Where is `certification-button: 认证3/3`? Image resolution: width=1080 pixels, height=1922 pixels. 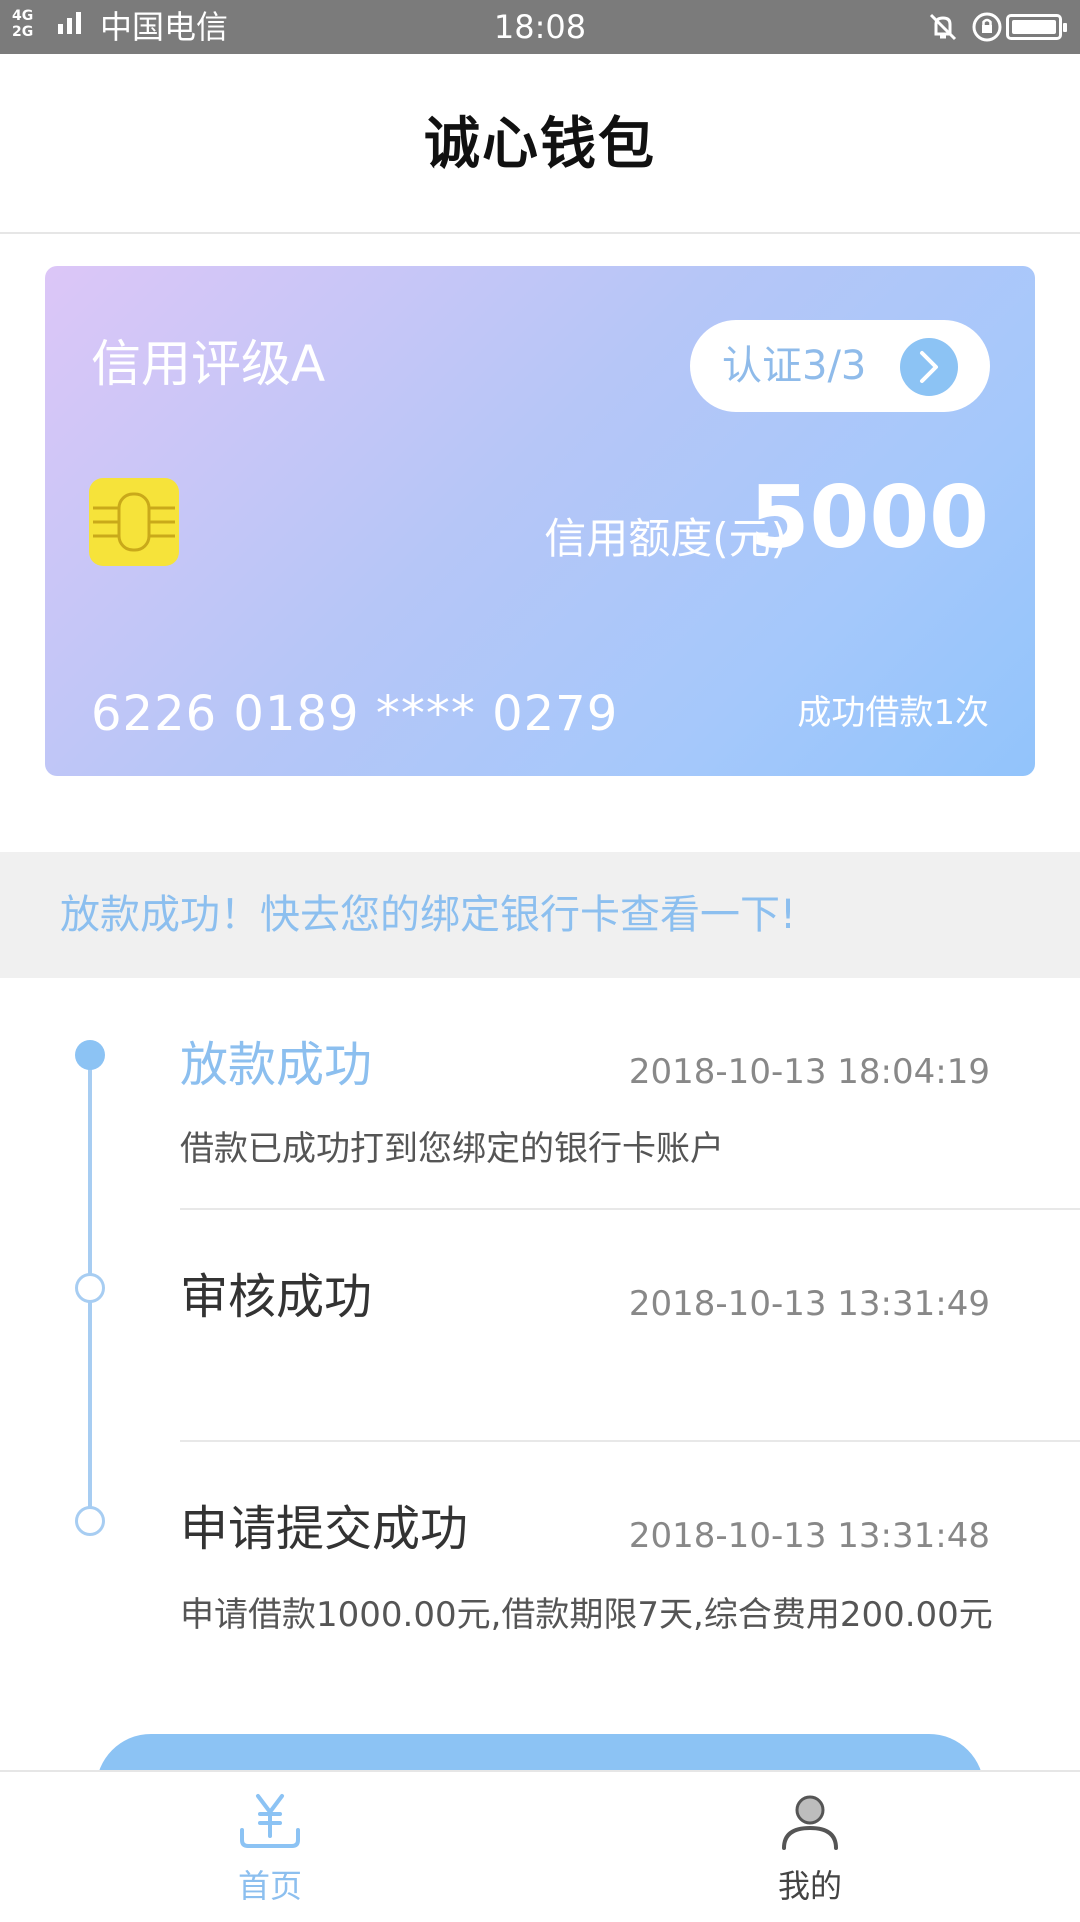 certification-button: 认证3/3 is located at coordinates (840, 366).